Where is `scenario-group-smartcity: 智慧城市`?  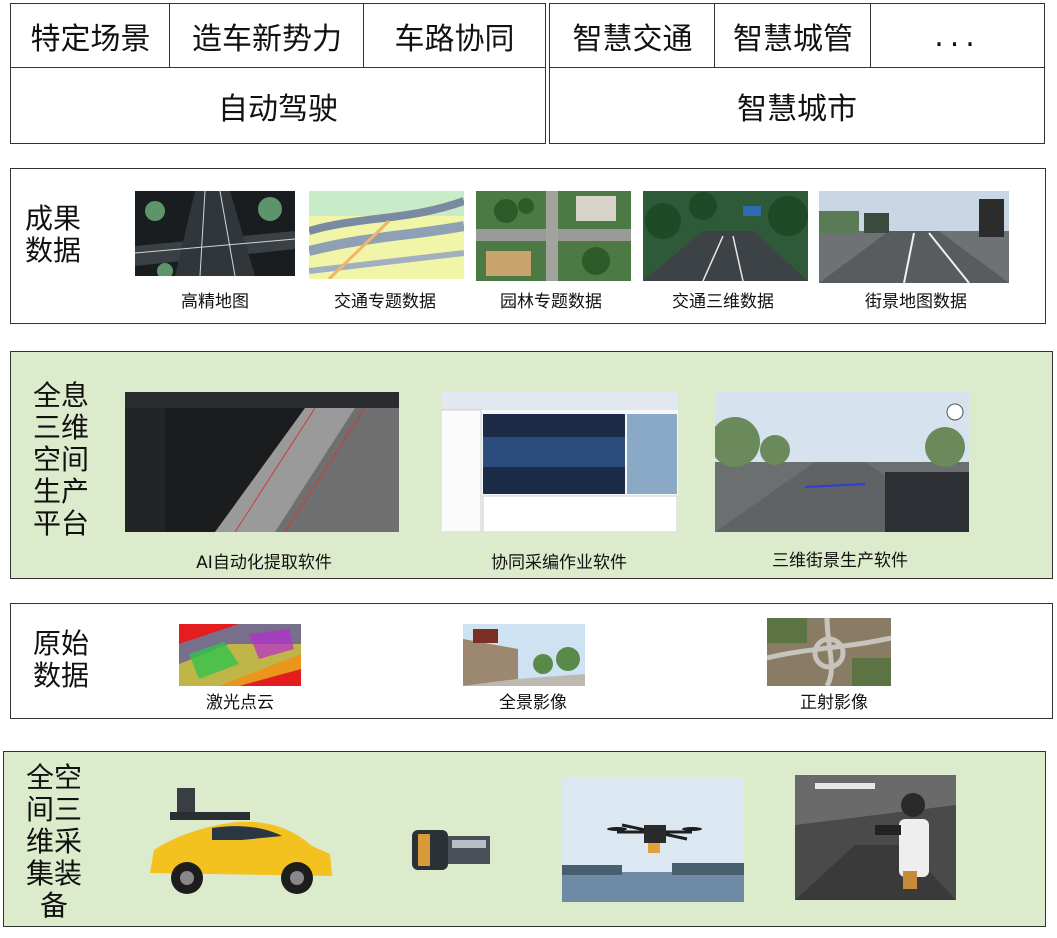
scenario-group-smartcity: 智慧城市 is located at coordinates (797, 105).